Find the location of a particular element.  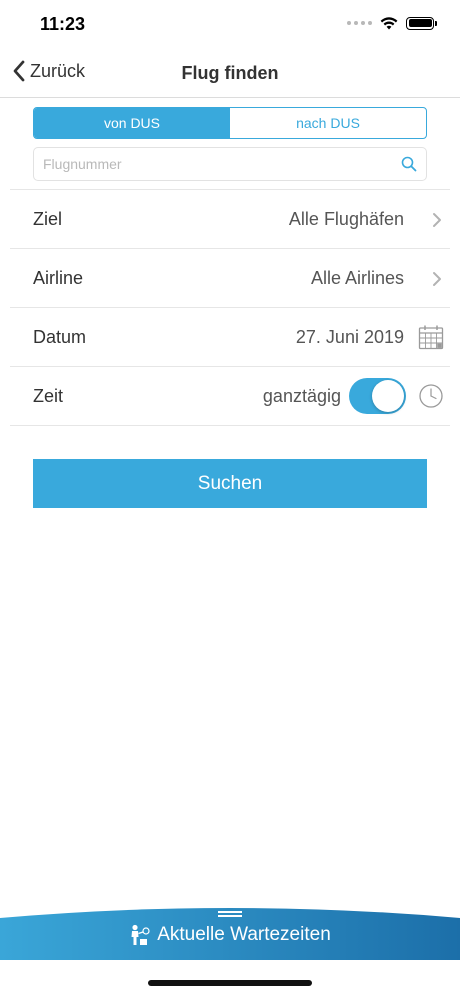

flight-number-input is located at coordinates (222, 164).